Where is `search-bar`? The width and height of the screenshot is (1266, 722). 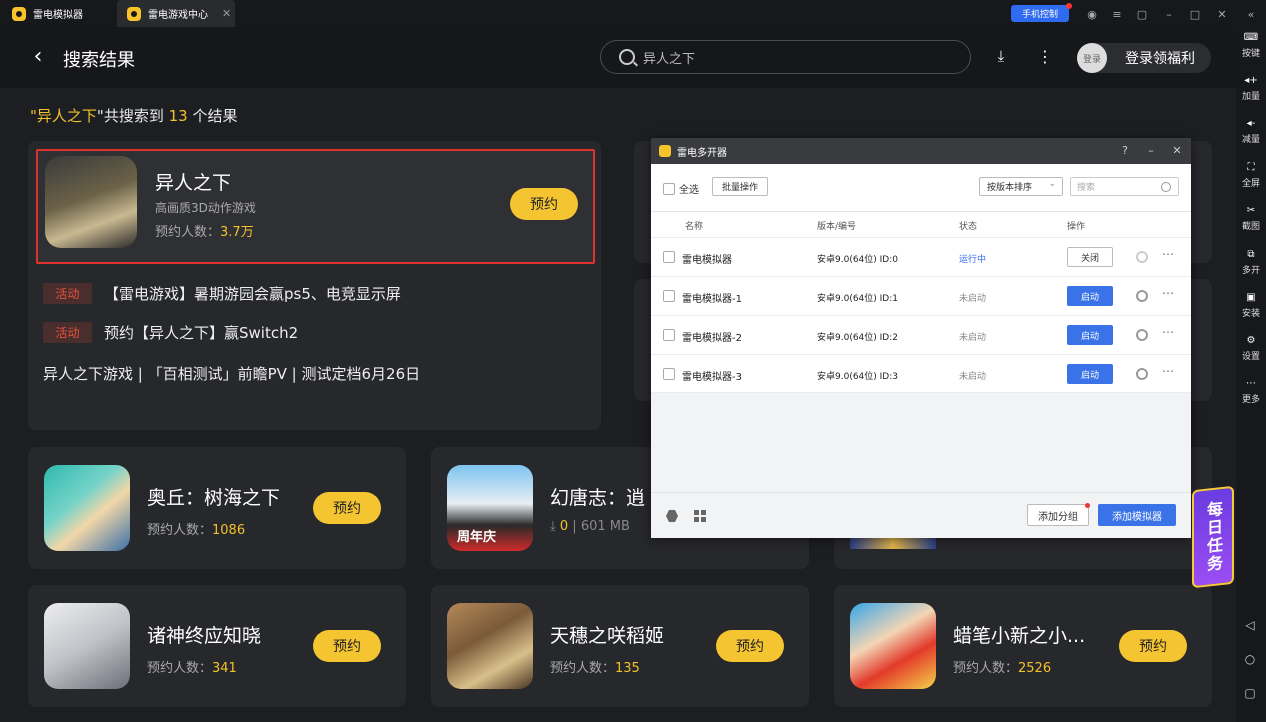
search-bar is located at coordinates (785, 57).